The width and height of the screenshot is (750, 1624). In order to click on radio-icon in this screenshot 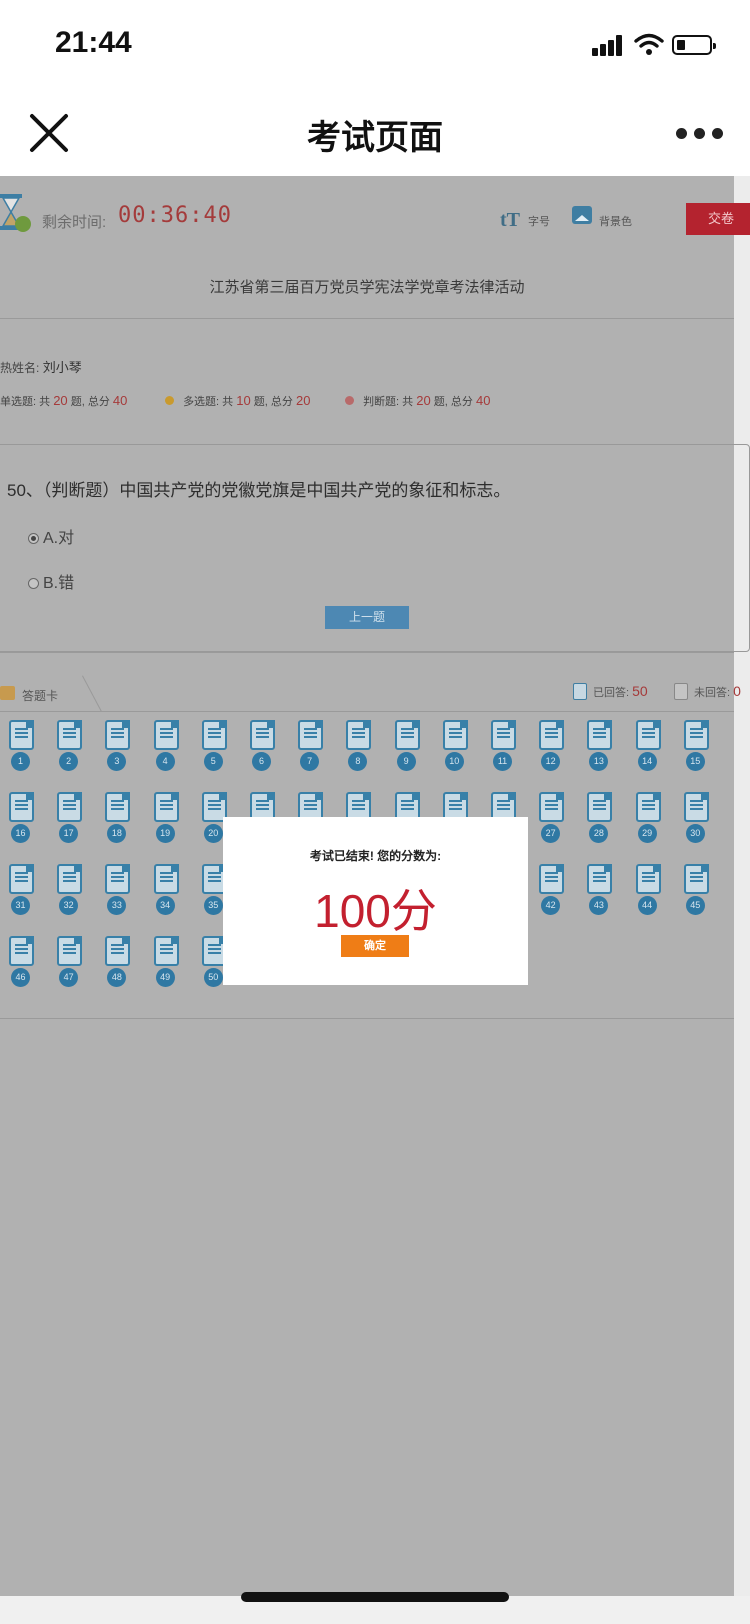, I will do `click(33, 583)`.